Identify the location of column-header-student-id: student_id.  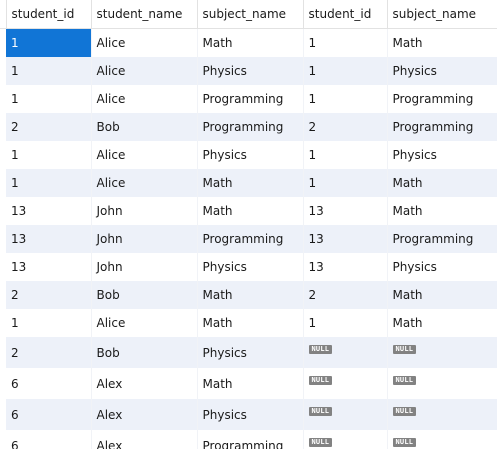
(49, 14).